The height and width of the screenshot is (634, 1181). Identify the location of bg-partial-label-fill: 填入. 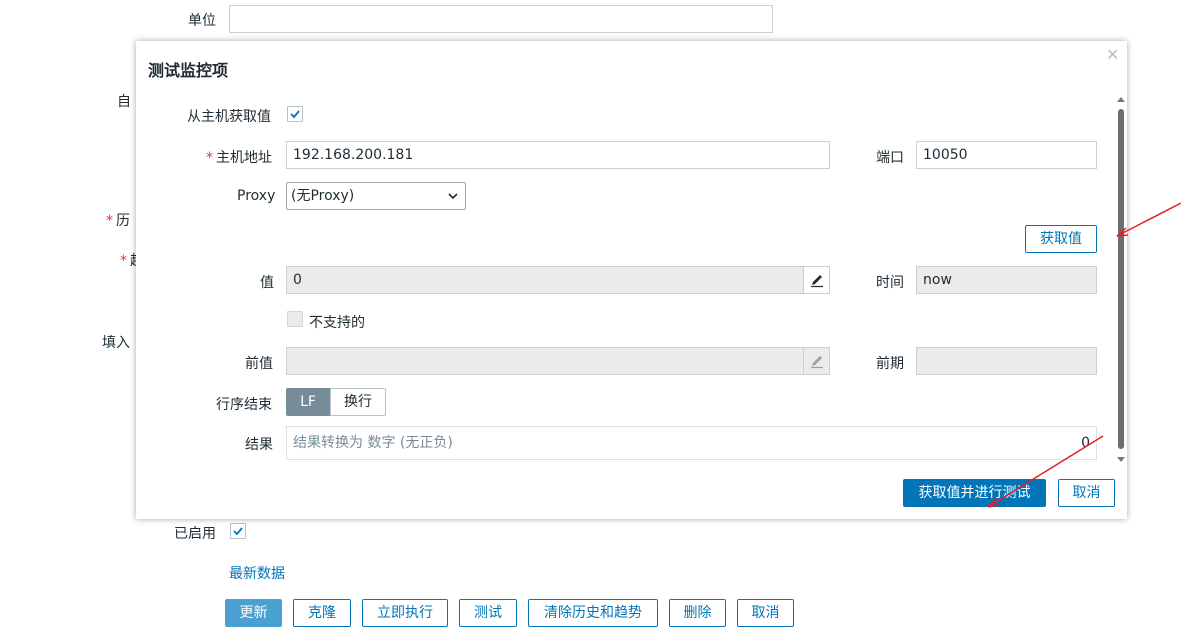
(116, 343).